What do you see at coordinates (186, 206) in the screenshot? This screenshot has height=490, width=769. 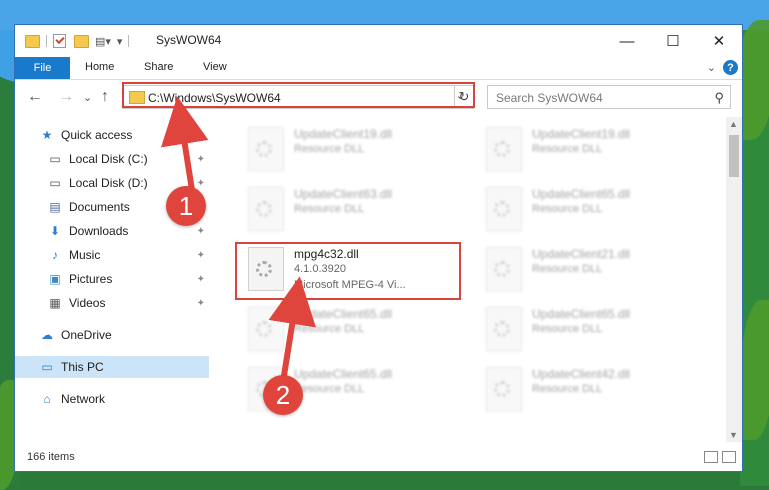 I see `step-marker-1: 1` at bounding box center [186, 206].